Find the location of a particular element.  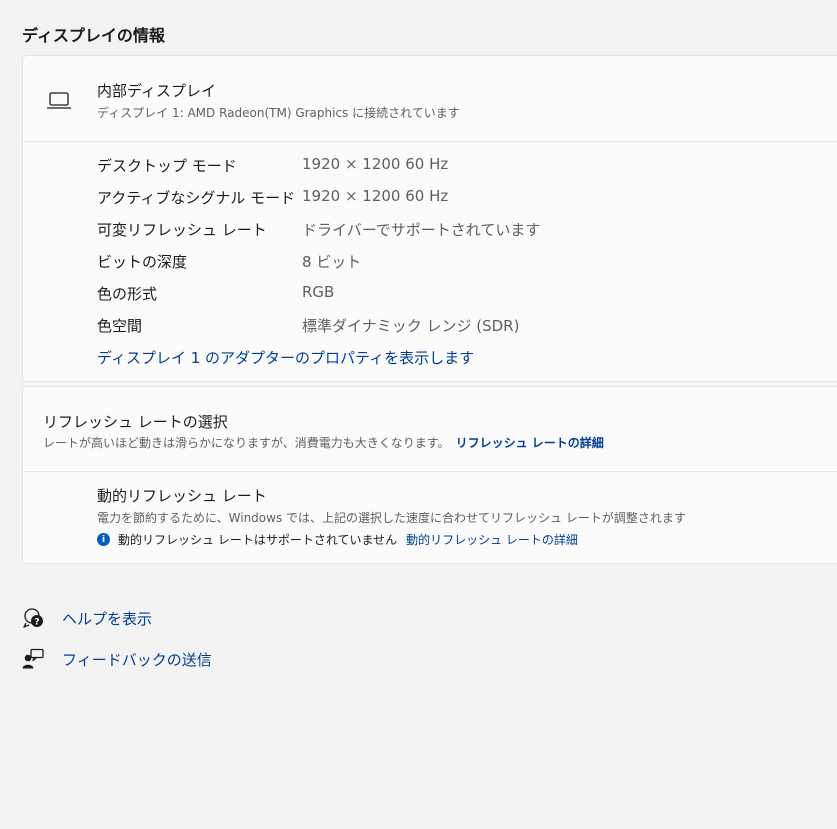

property-label: 色空間 is located at coordinates (120, 326).